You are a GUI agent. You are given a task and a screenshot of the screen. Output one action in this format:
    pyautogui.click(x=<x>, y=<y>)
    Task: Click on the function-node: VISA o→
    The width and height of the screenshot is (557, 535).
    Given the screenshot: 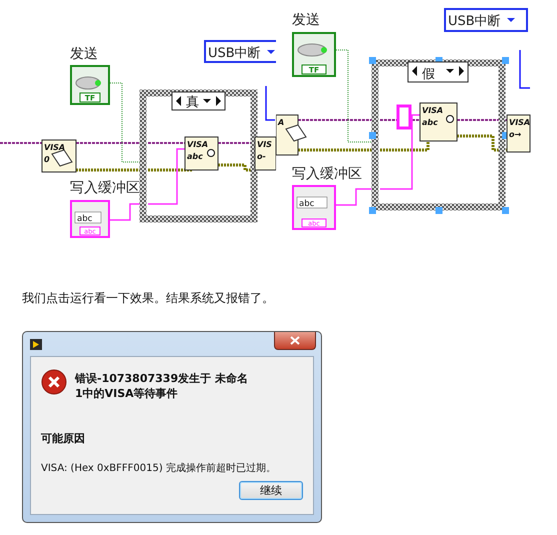 What is the action you would take?
    pyautogui.click(x=518, y=133)
    